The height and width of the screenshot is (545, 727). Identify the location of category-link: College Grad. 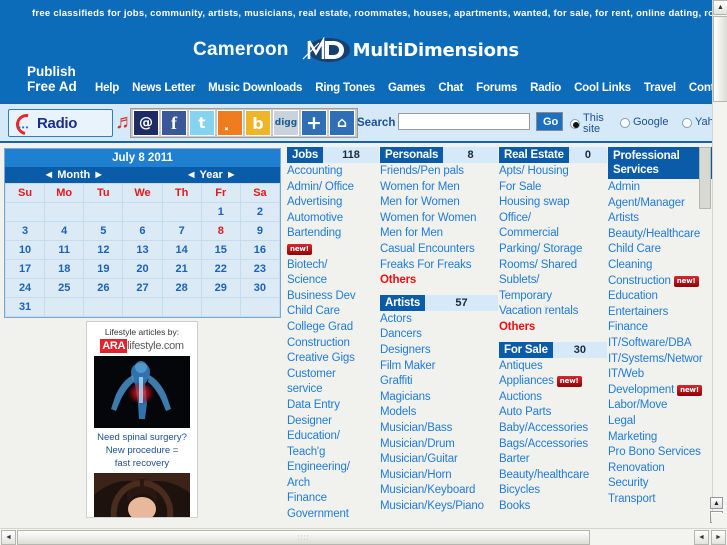
(320, 327).